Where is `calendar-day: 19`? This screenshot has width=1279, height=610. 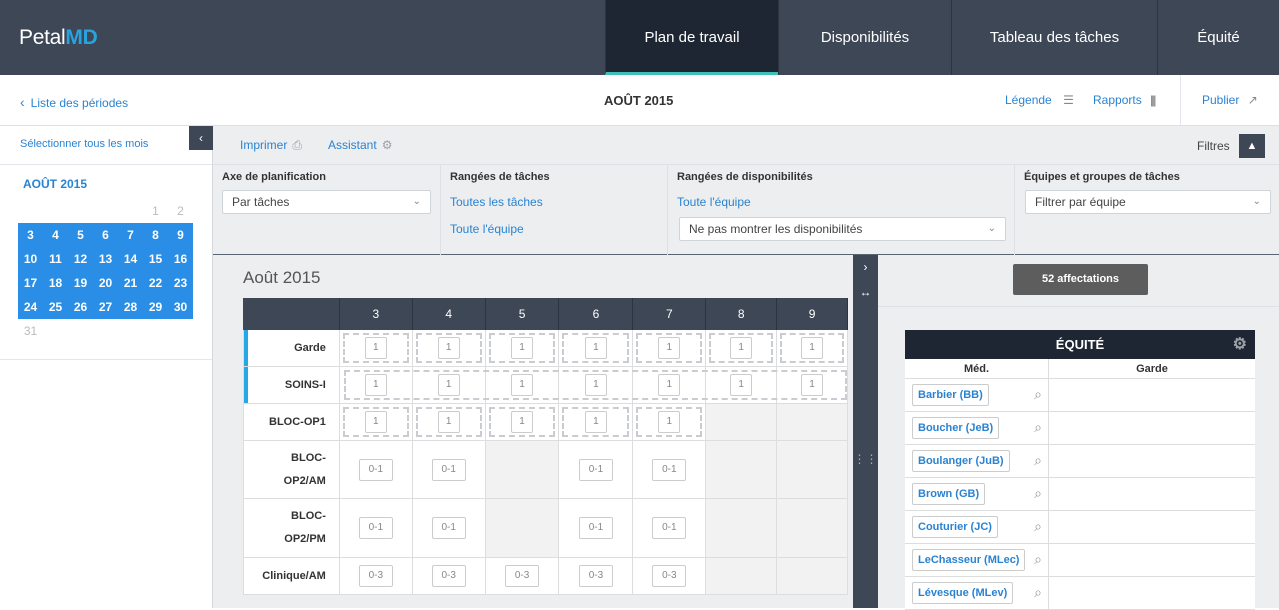 calendar-day: 19 is located at coordinates (80, 283).